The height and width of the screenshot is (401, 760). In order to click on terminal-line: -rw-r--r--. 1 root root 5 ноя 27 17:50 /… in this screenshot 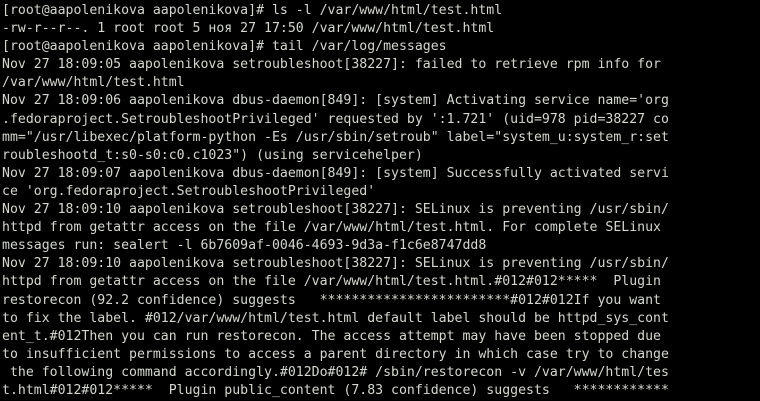, I will do `click(248, 29)`.